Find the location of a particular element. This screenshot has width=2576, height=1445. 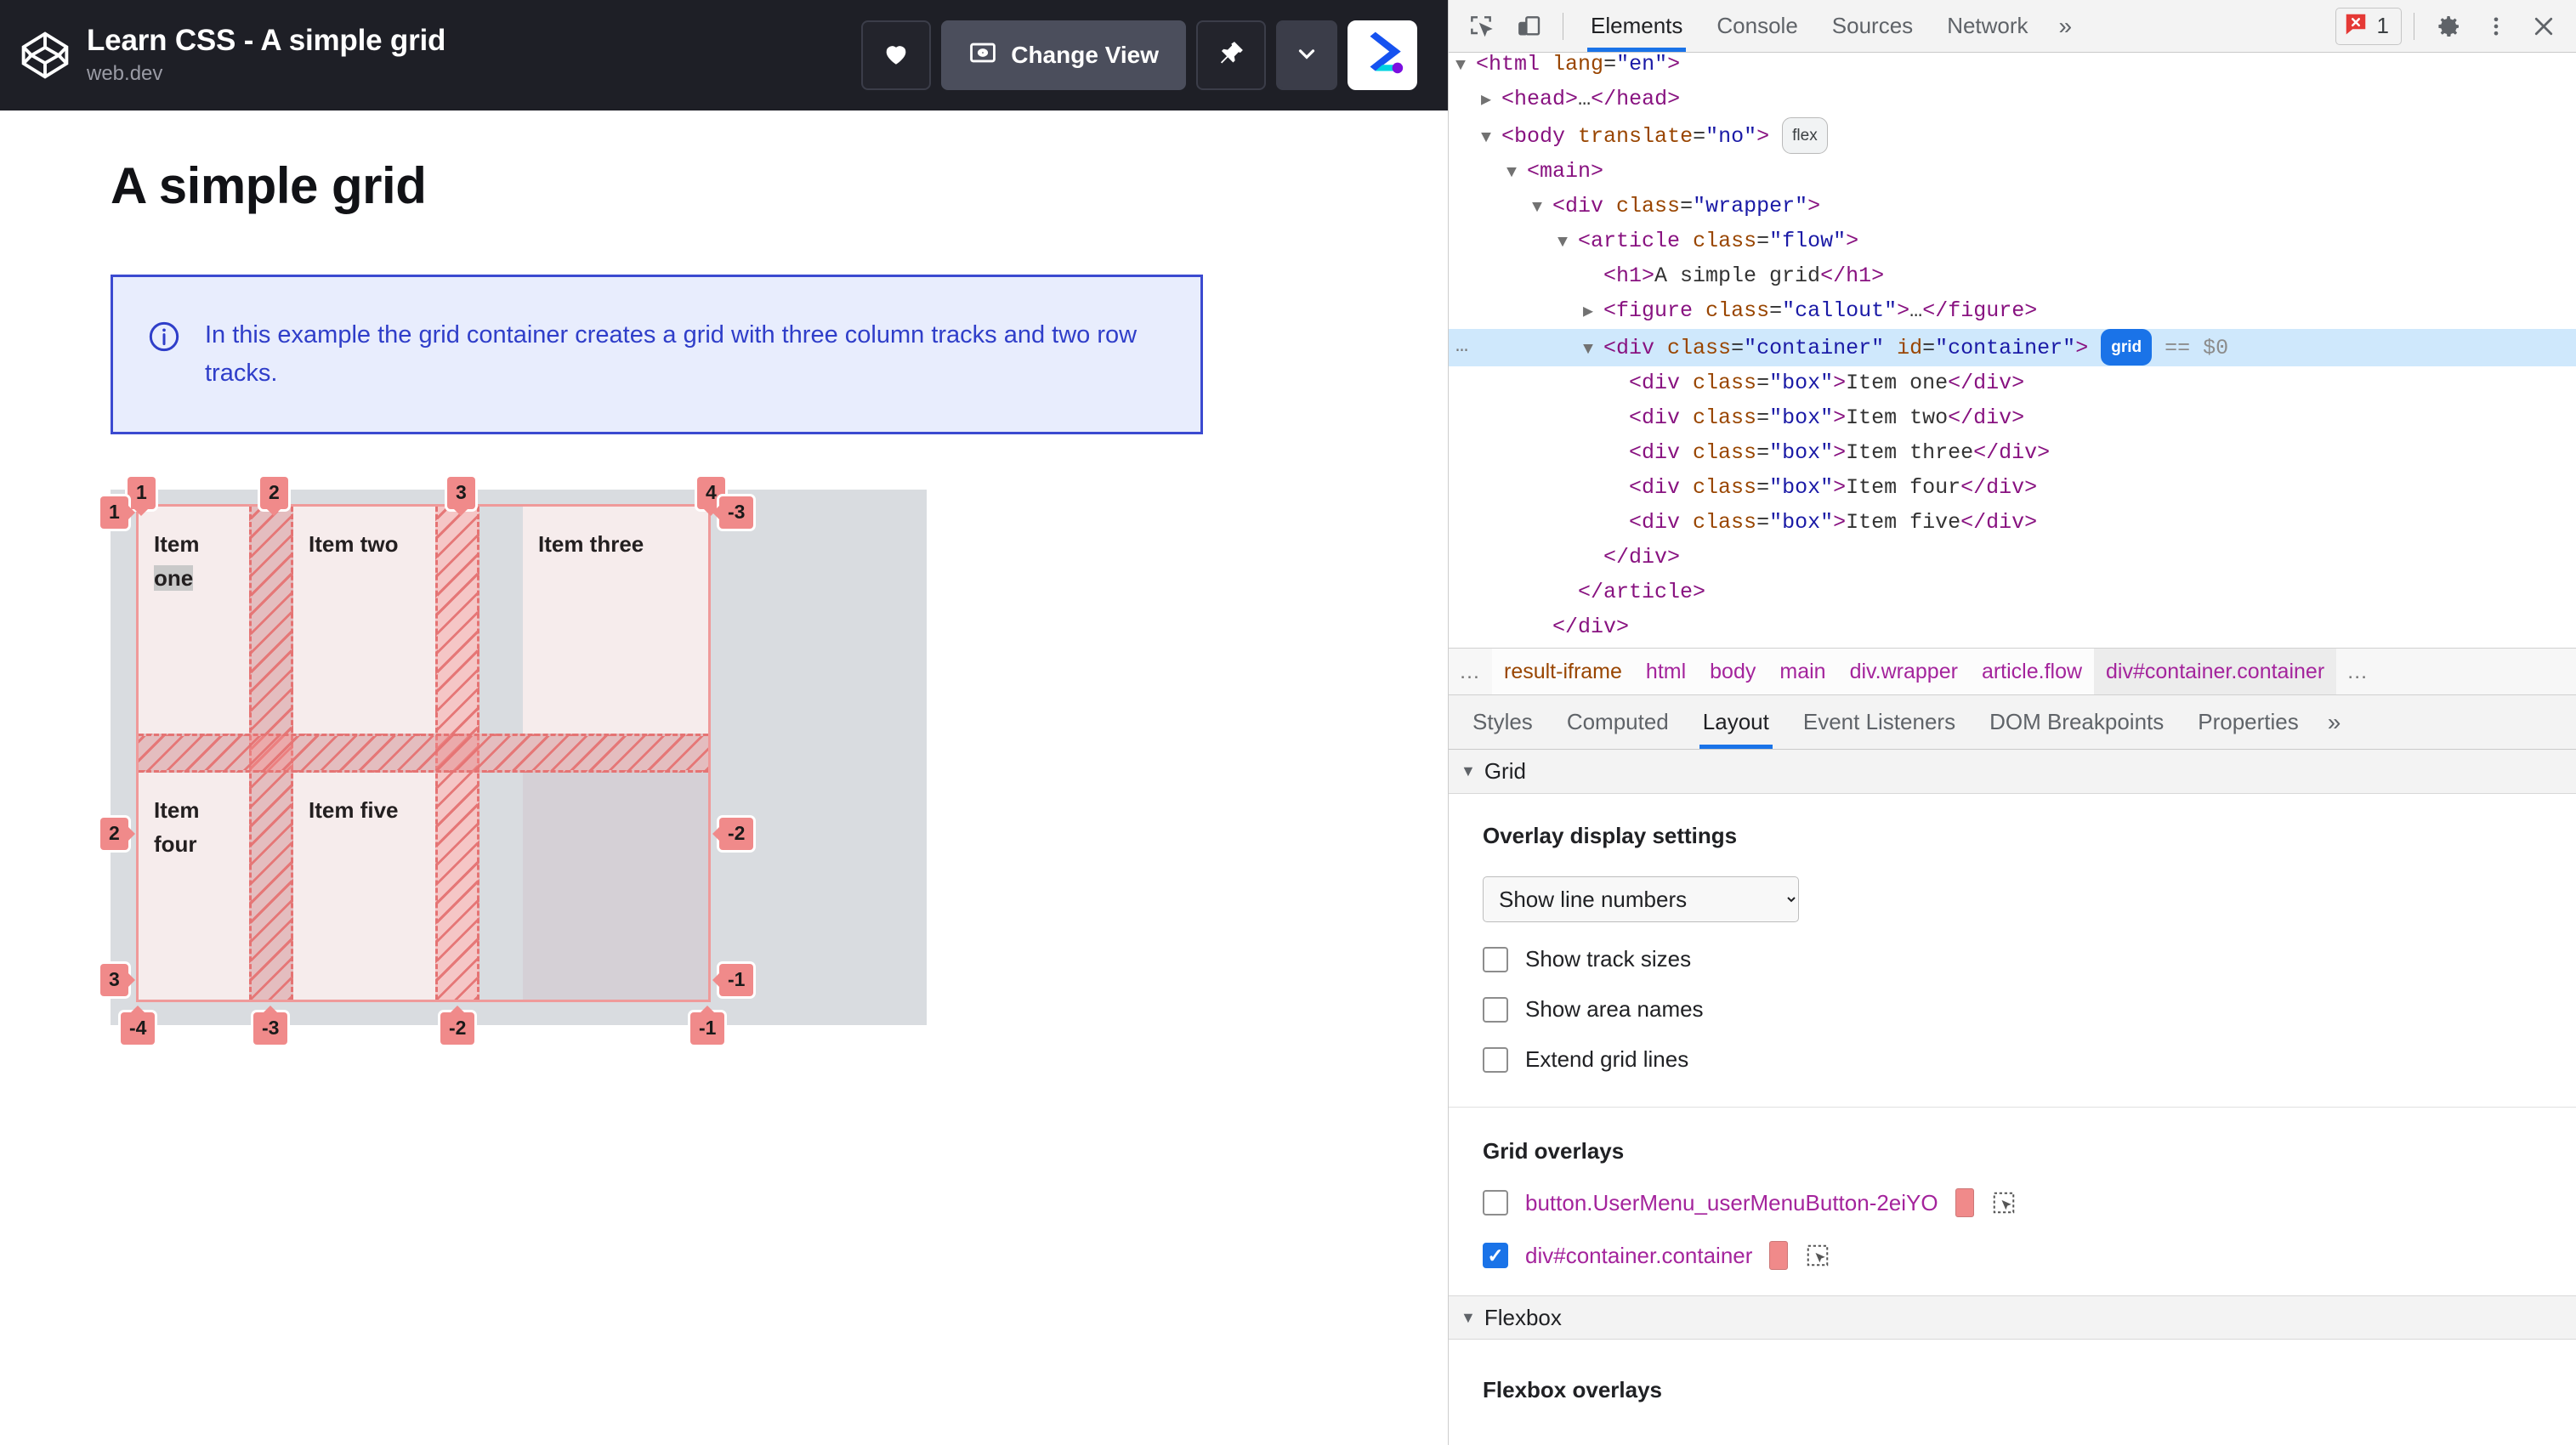

dom-node: <h1>A simple grid</h1> is located at coordinates (2013, 276).